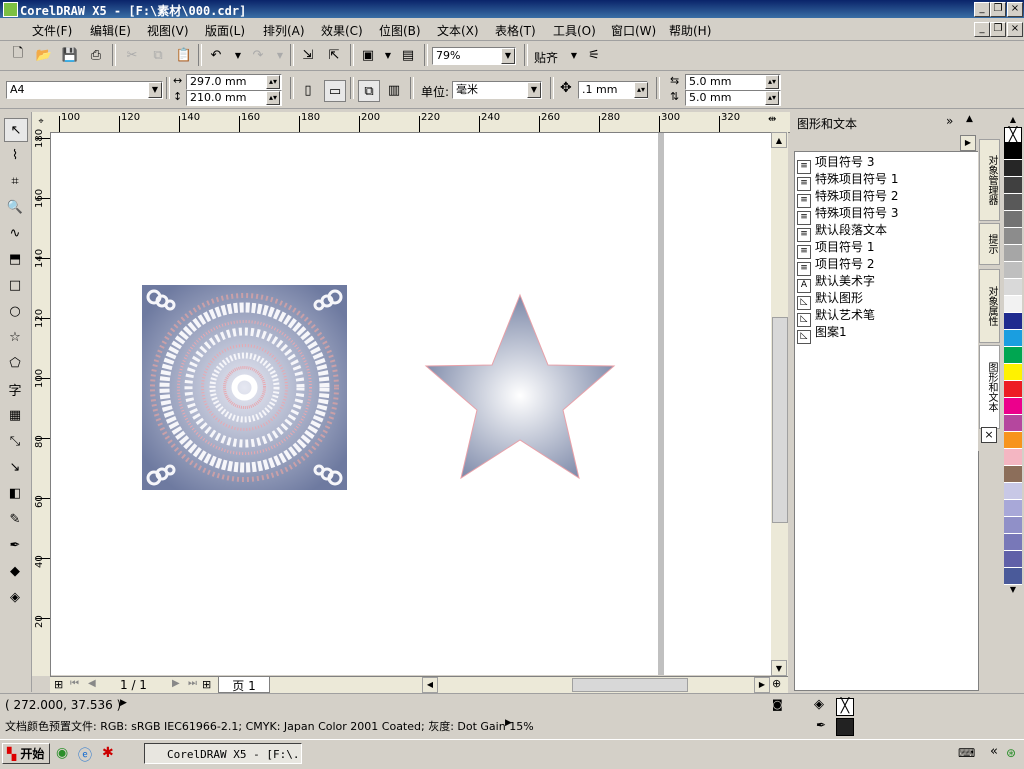  I want to click on new-document-icon: 🗋, so click(18, 55).